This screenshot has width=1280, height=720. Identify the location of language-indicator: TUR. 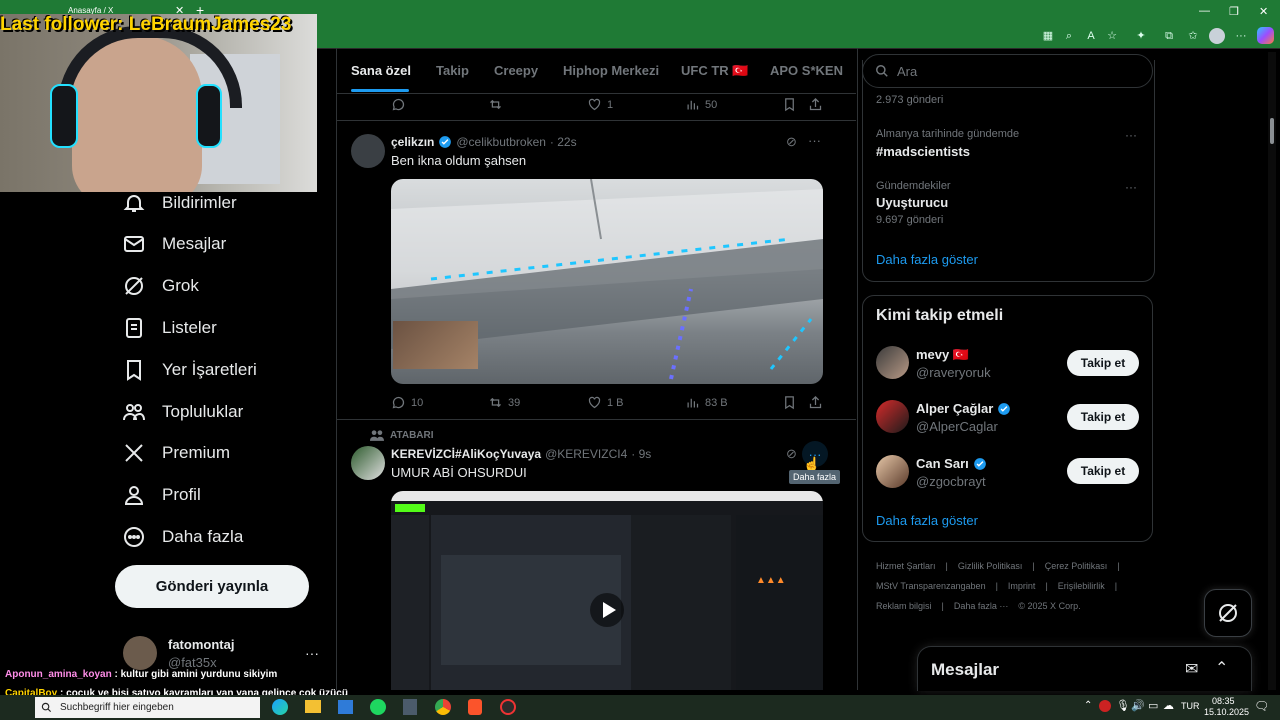
(1190, 706).